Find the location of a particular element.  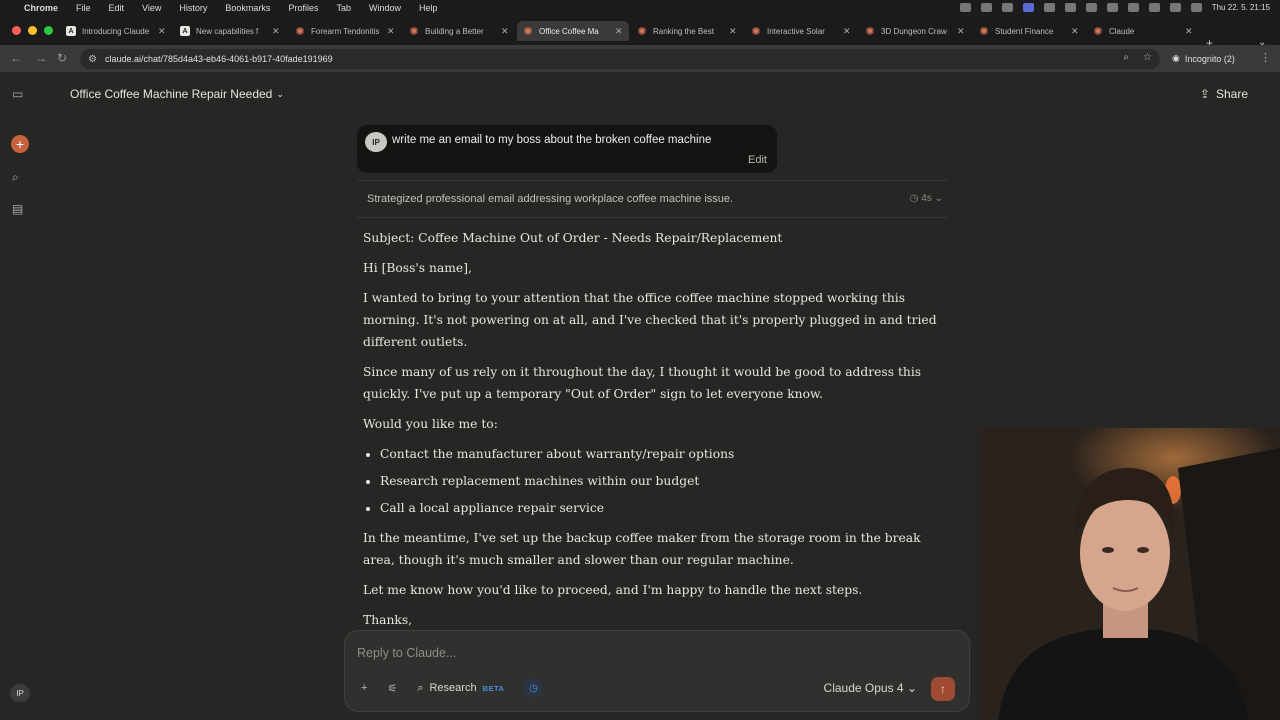

control-center-icon is located at coordinates (1196, 7).